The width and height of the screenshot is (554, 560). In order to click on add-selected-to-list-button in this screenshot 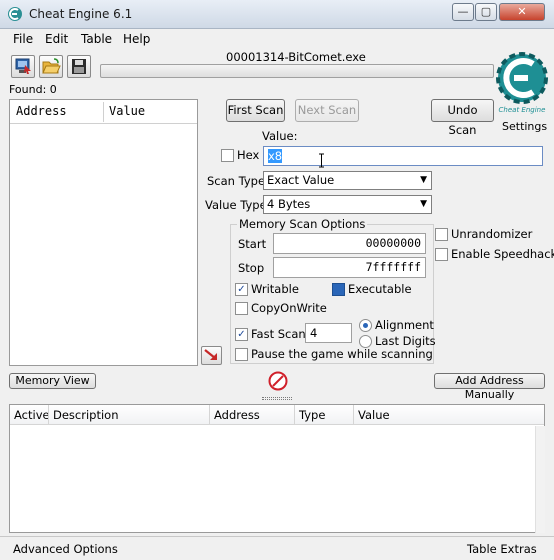, I will do `click(211, 355)`.